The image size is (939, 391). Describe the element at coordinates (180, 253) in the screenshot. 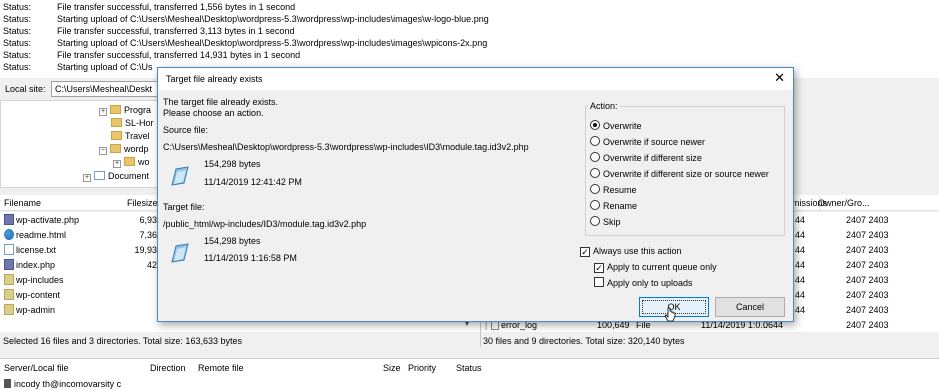

I see `target-file-icon` at that location.